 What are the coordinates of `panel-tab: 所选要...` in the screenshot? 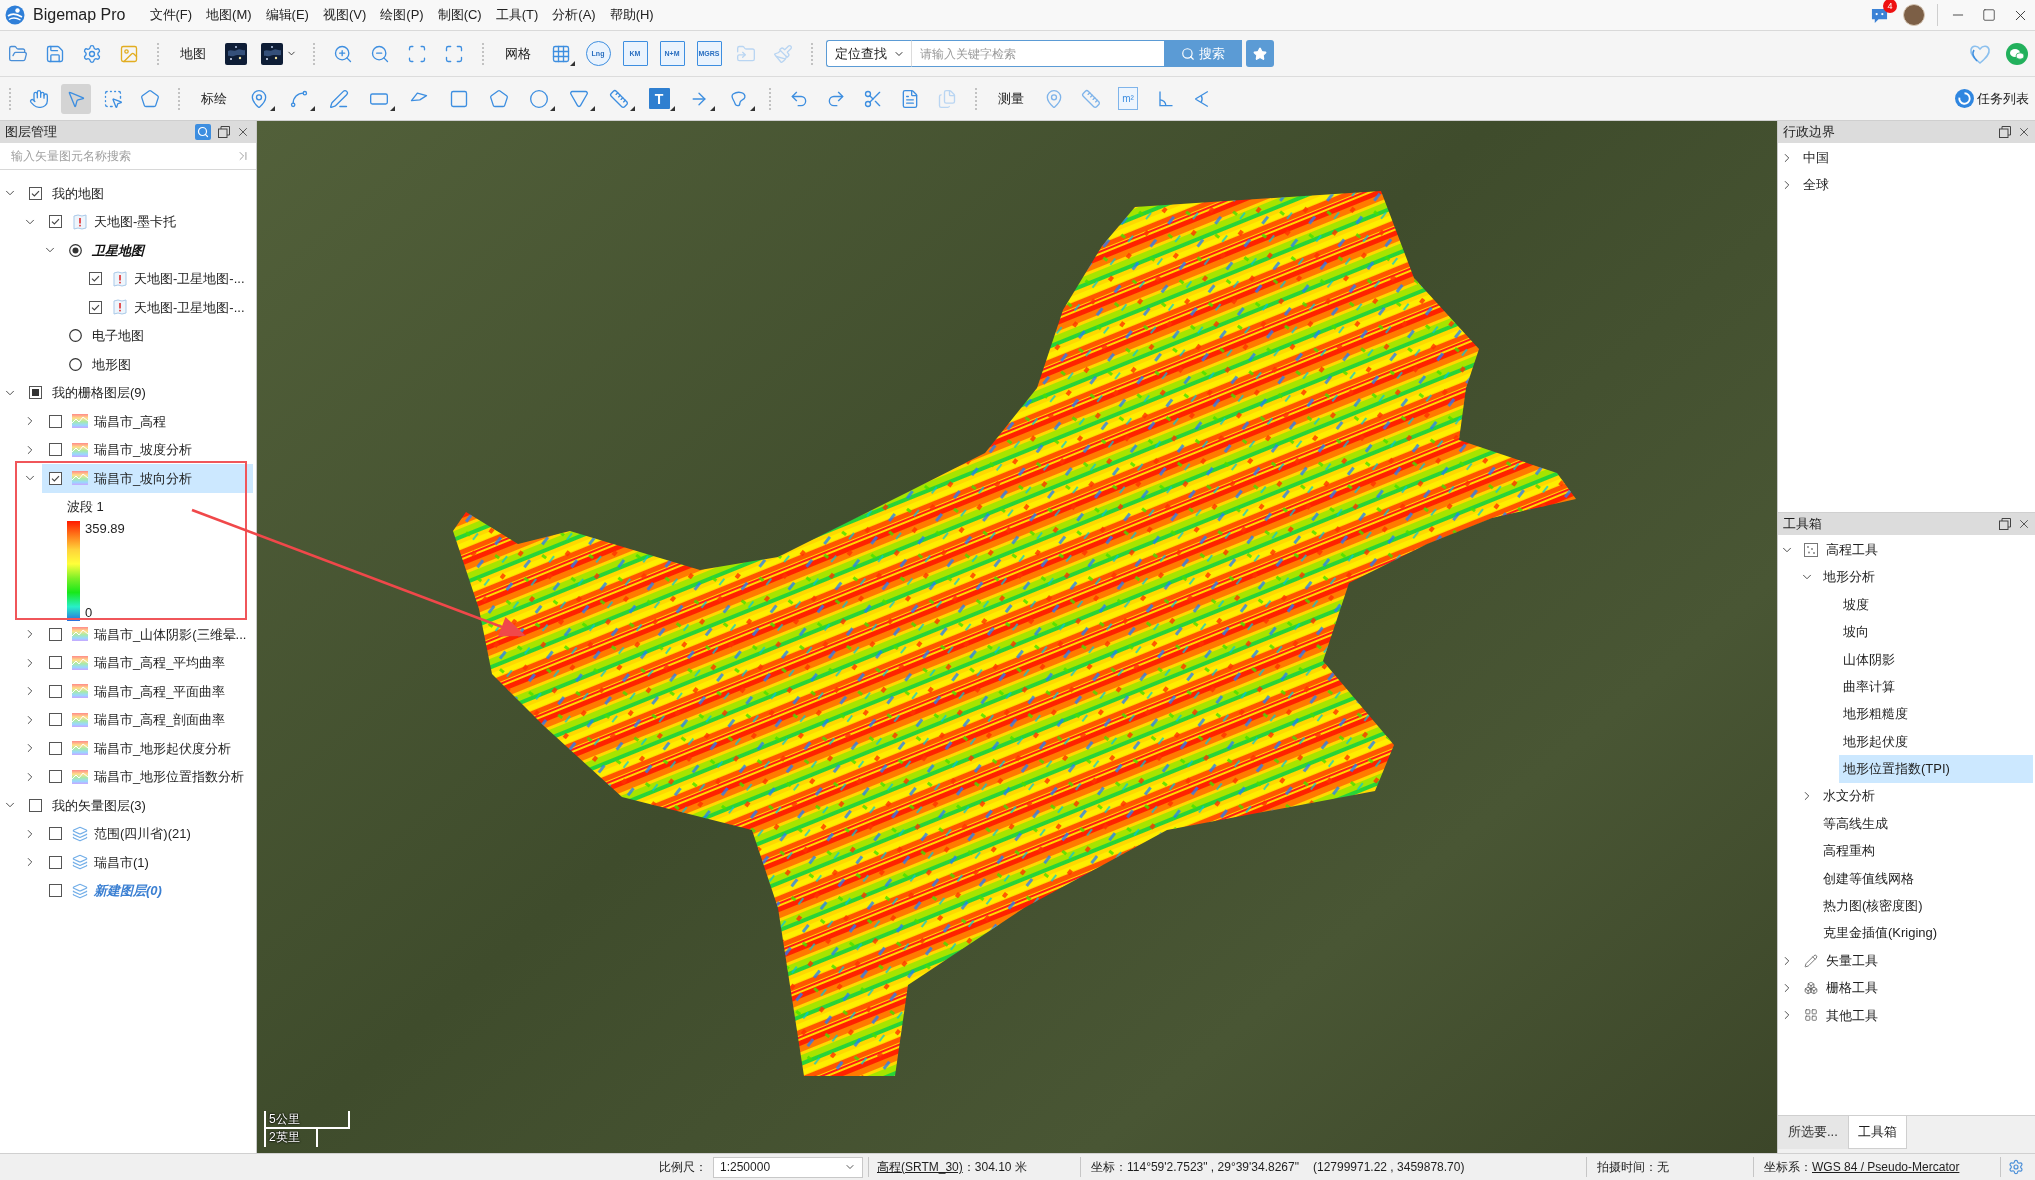 It's located at (1813, 1132).